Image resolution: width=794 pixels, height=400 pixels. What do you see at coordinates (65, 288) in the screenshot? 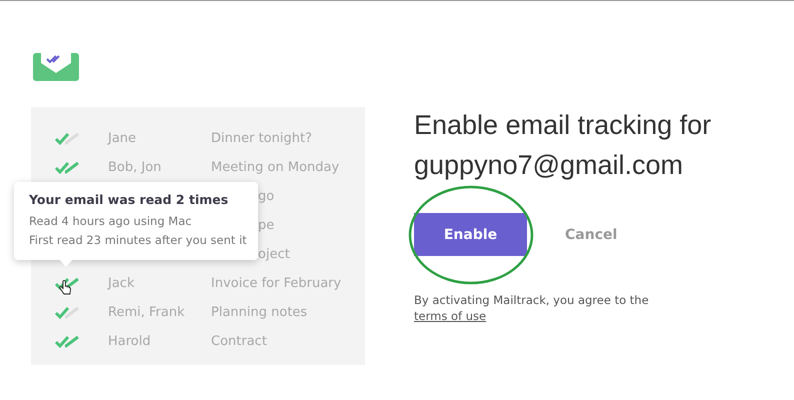
I see `hand-cursor-icon` at bounding box center [65, 288].